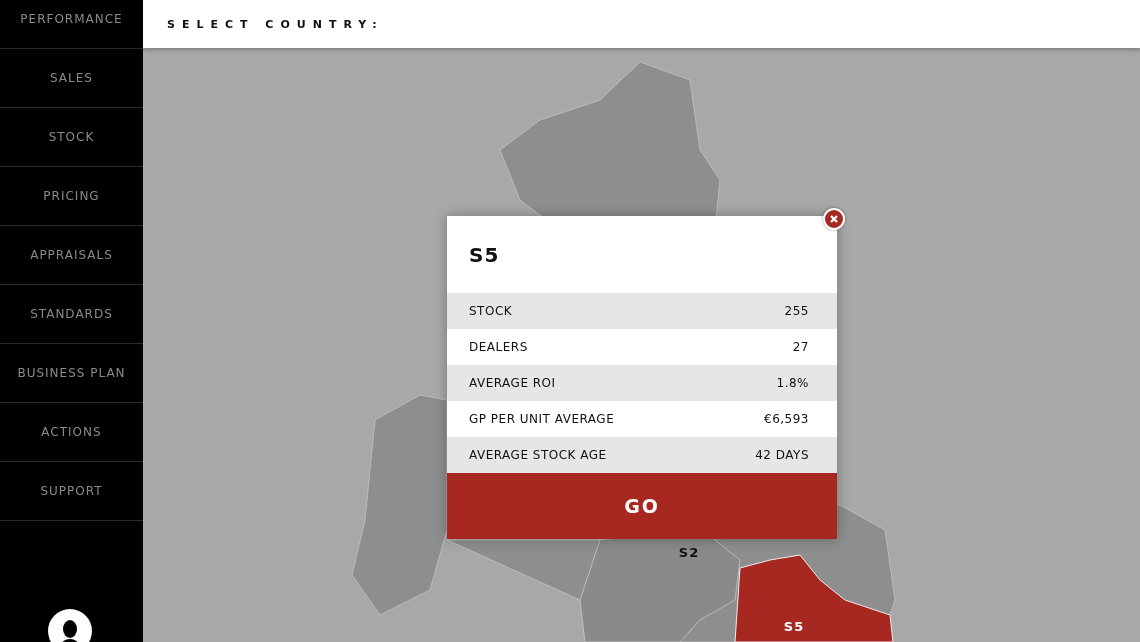 Image resolution: width=1140 pixels, height=642 pixels. What do you see at coordinates (794, 626) in the screenshot?
I see `region-label: S5` at bounding box center [794, 626].